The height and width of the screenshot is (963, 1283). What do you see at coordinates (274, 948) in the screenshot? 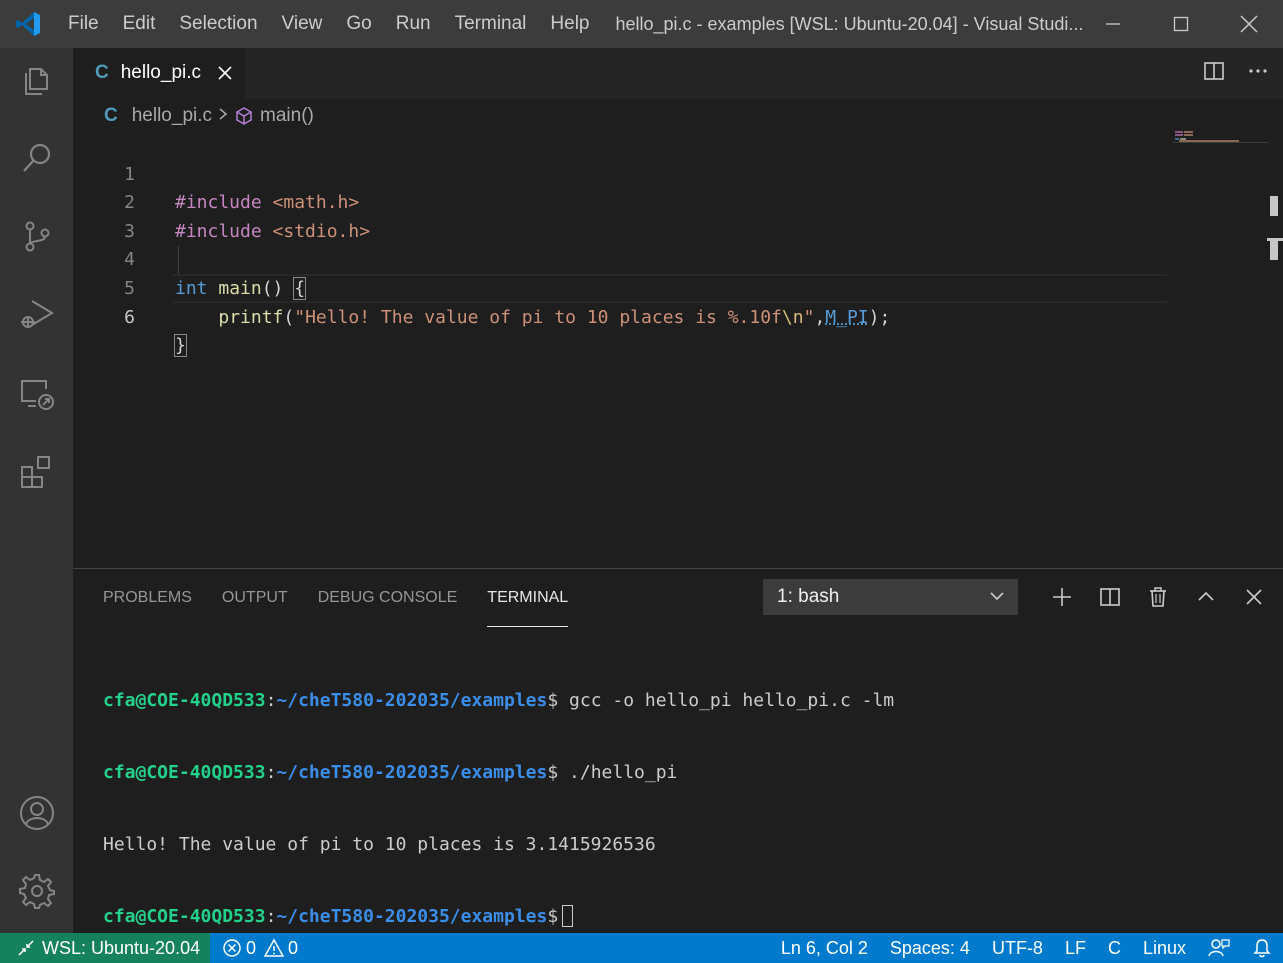
I see `warning-icon` at bounding box center [274, 948].